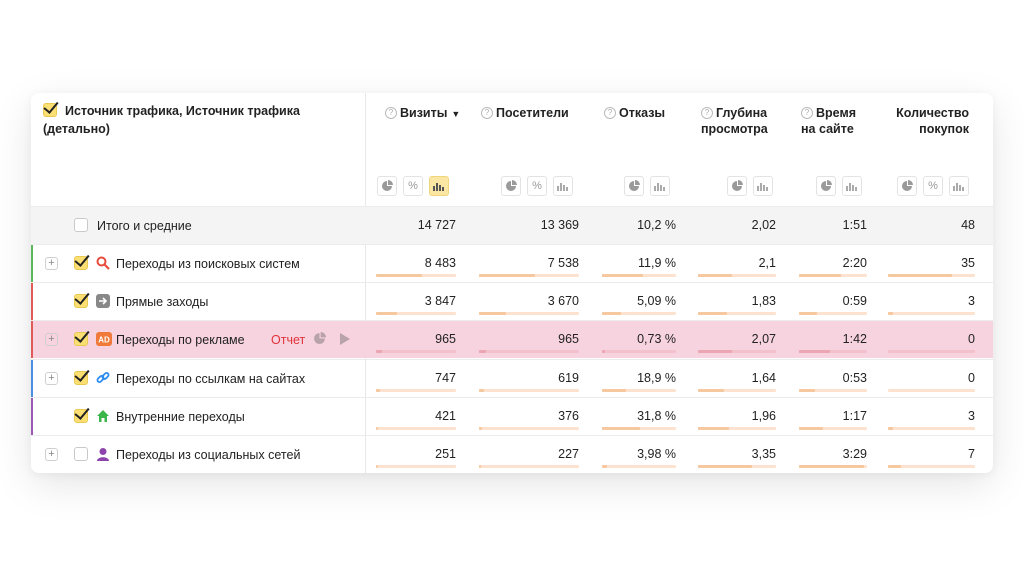  What do you see at coordinates (50, 112) in the screenshot?
I see `select-all-checkbox` at bounding box center [50, 112].